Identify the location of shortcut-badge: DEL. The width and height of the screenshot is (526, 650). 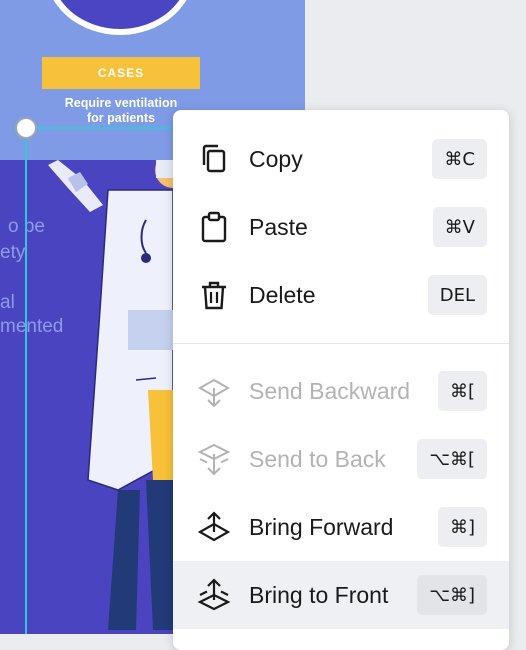
(457, 295).